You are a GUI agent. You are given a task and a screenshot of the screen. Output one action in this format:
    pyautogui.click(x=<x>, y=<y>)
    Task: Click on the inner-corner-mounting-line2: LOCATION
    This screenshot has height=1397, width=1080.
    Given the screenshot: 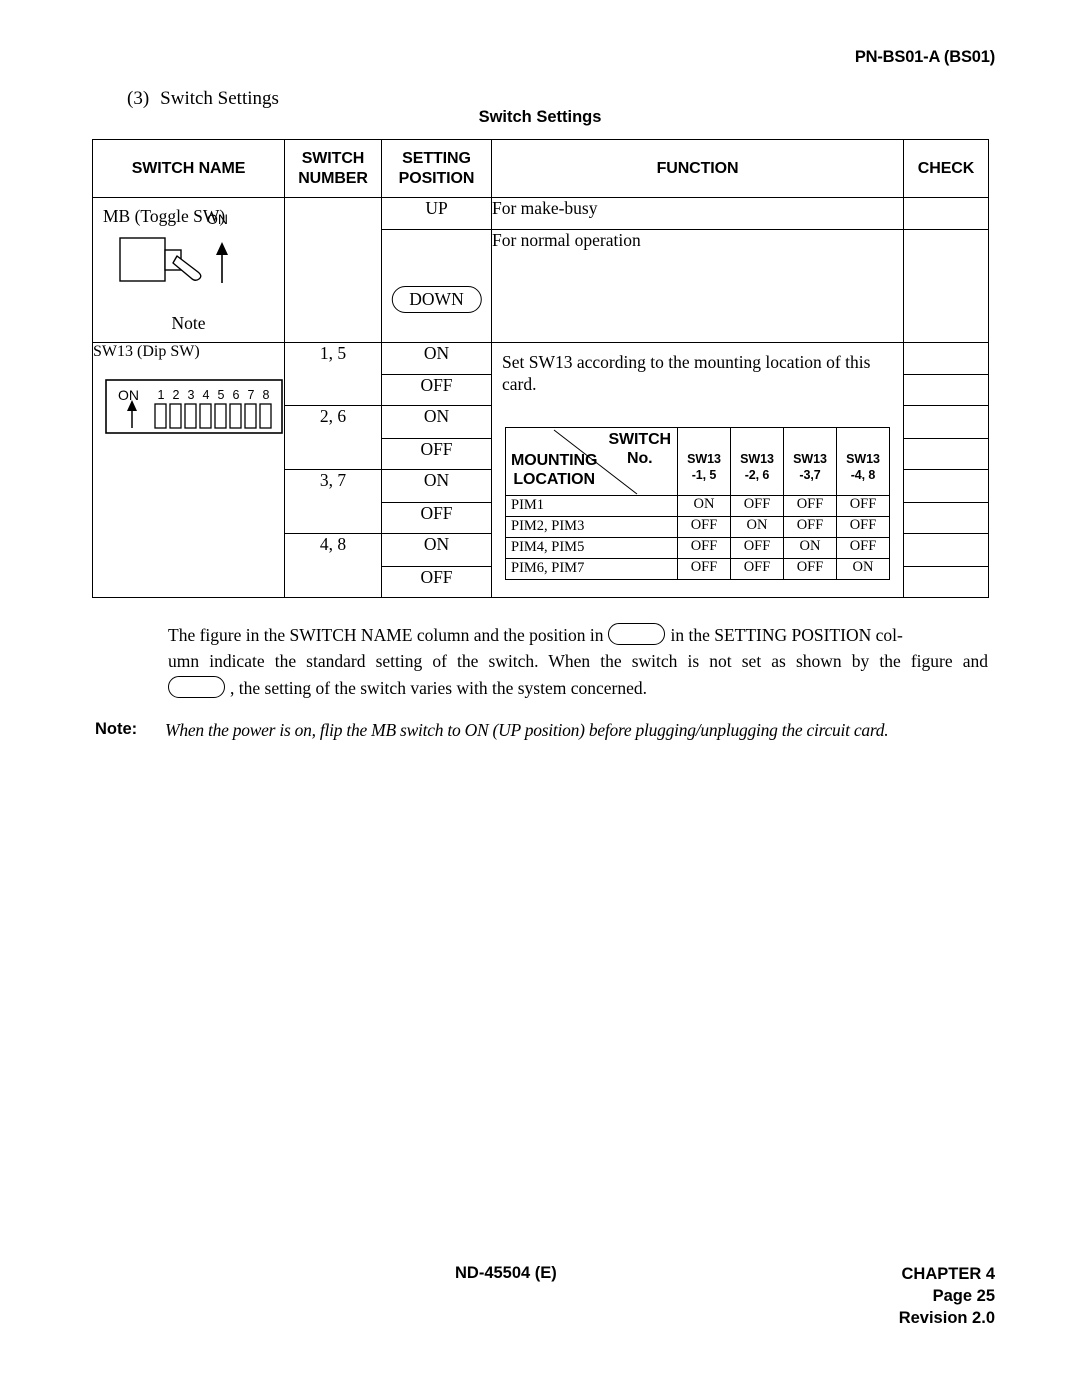 What is the action you would take?
    pyautogui.click(x=554, y=480)
    